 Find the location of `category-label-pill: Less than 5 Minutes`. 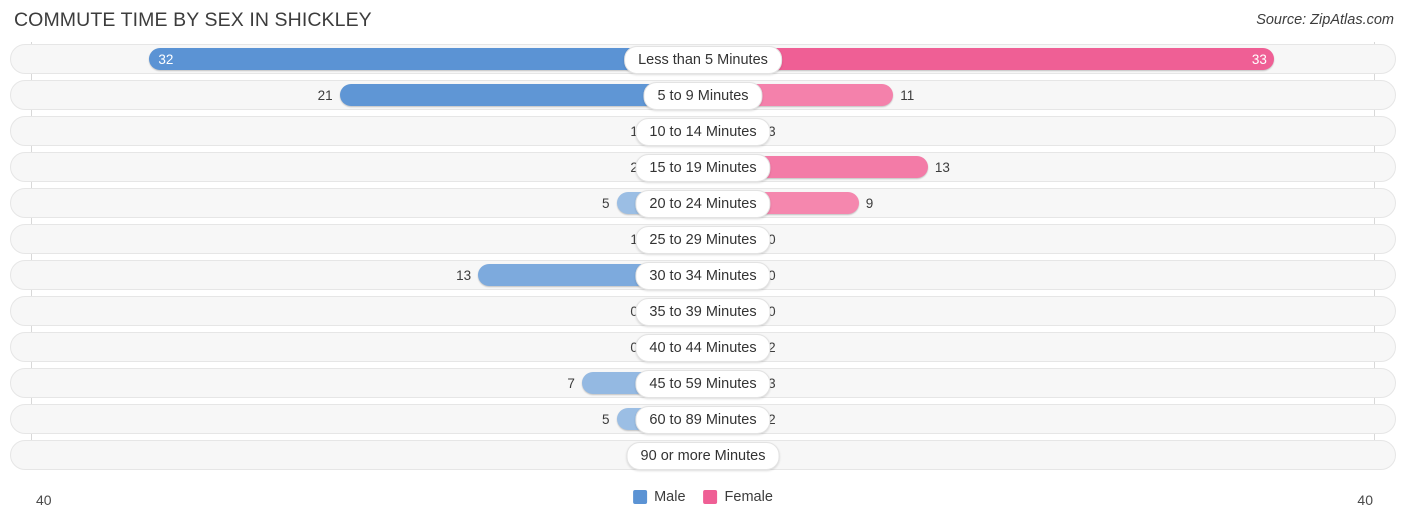

category-label-pill: Less than 5 Minutes is located at coordinates (703, 60).